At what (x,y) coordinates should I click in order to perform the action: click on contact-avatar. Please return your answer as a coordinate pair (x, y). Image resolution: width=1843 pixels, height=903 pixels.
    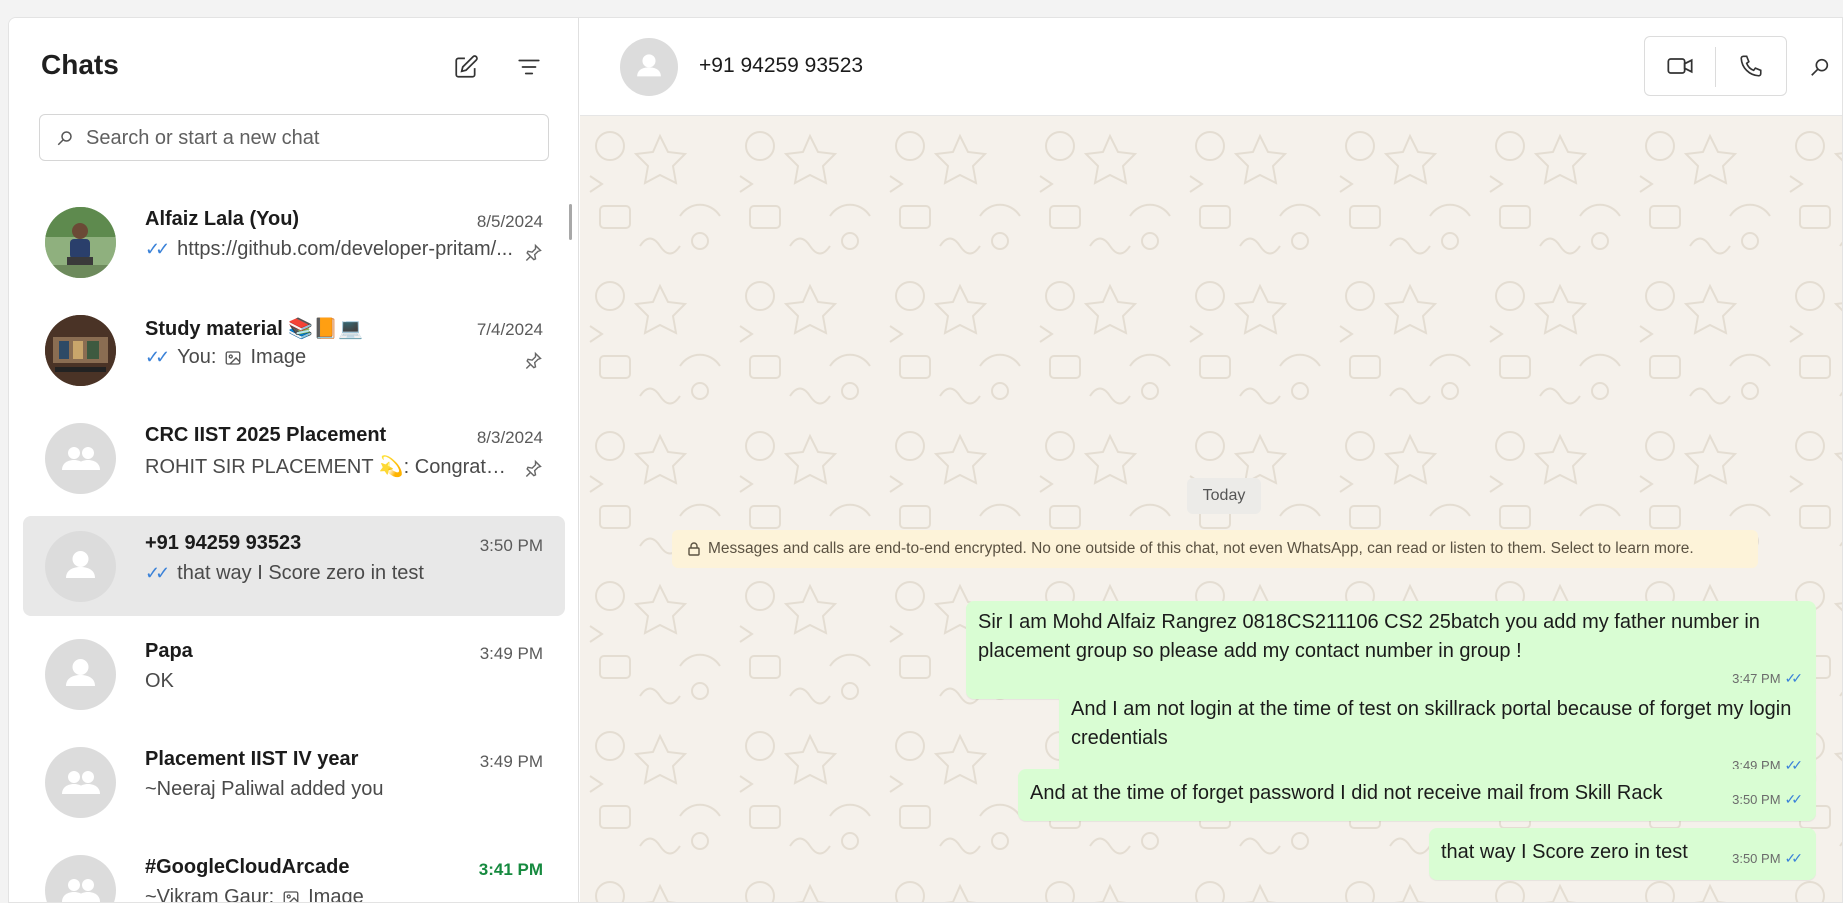
    Looking at the image, I should click on (649, 67).